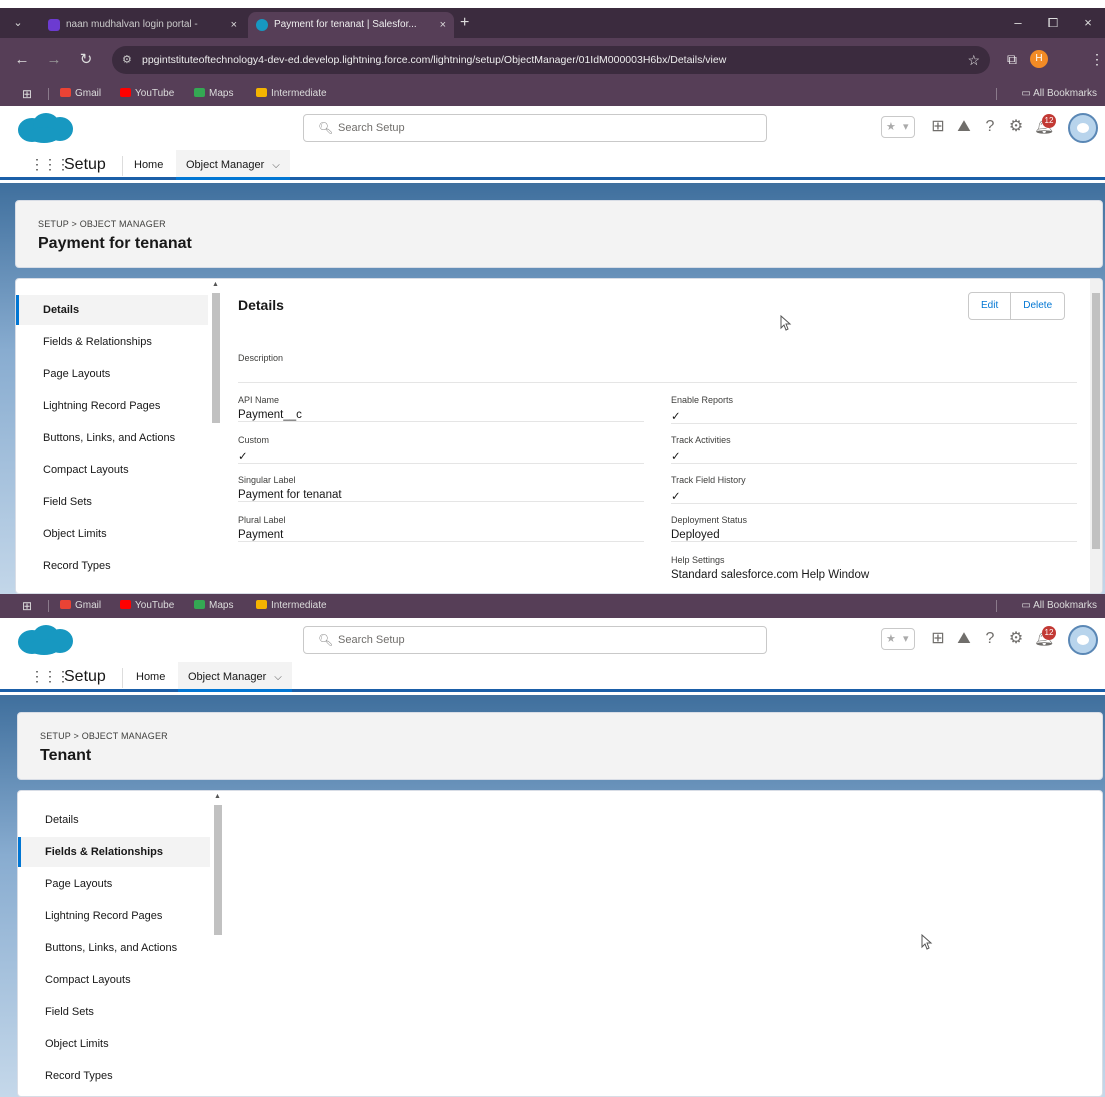 Image resolution: width=1105 pixels, height=1097 pixels. Describe the element at coordinates (1018, 23) in the screenshot. I see `minimize-button: –` at that location.